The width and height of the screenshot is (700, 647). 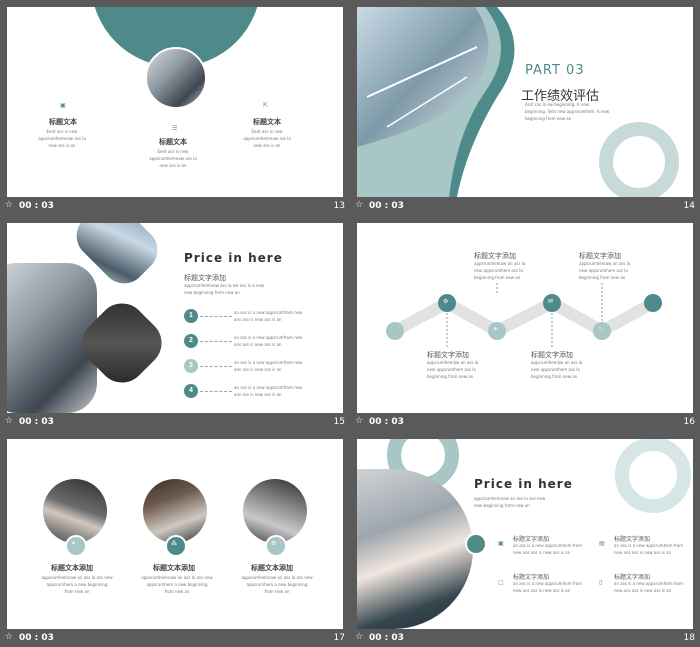 I want to click on export-icon: ⇱, so click(x=266, y=106).